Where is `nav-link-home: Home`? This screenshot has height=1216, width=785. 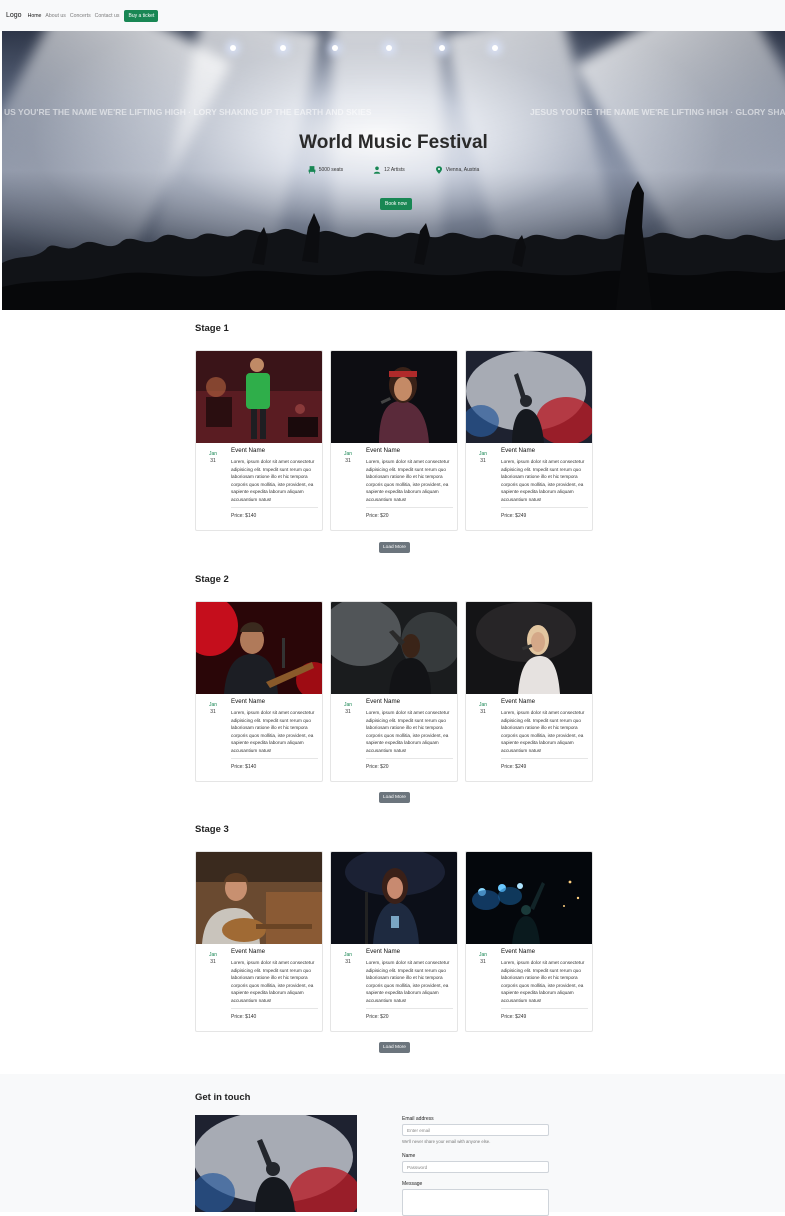
nav-link-home: Home is located at coordinates (35, 16).